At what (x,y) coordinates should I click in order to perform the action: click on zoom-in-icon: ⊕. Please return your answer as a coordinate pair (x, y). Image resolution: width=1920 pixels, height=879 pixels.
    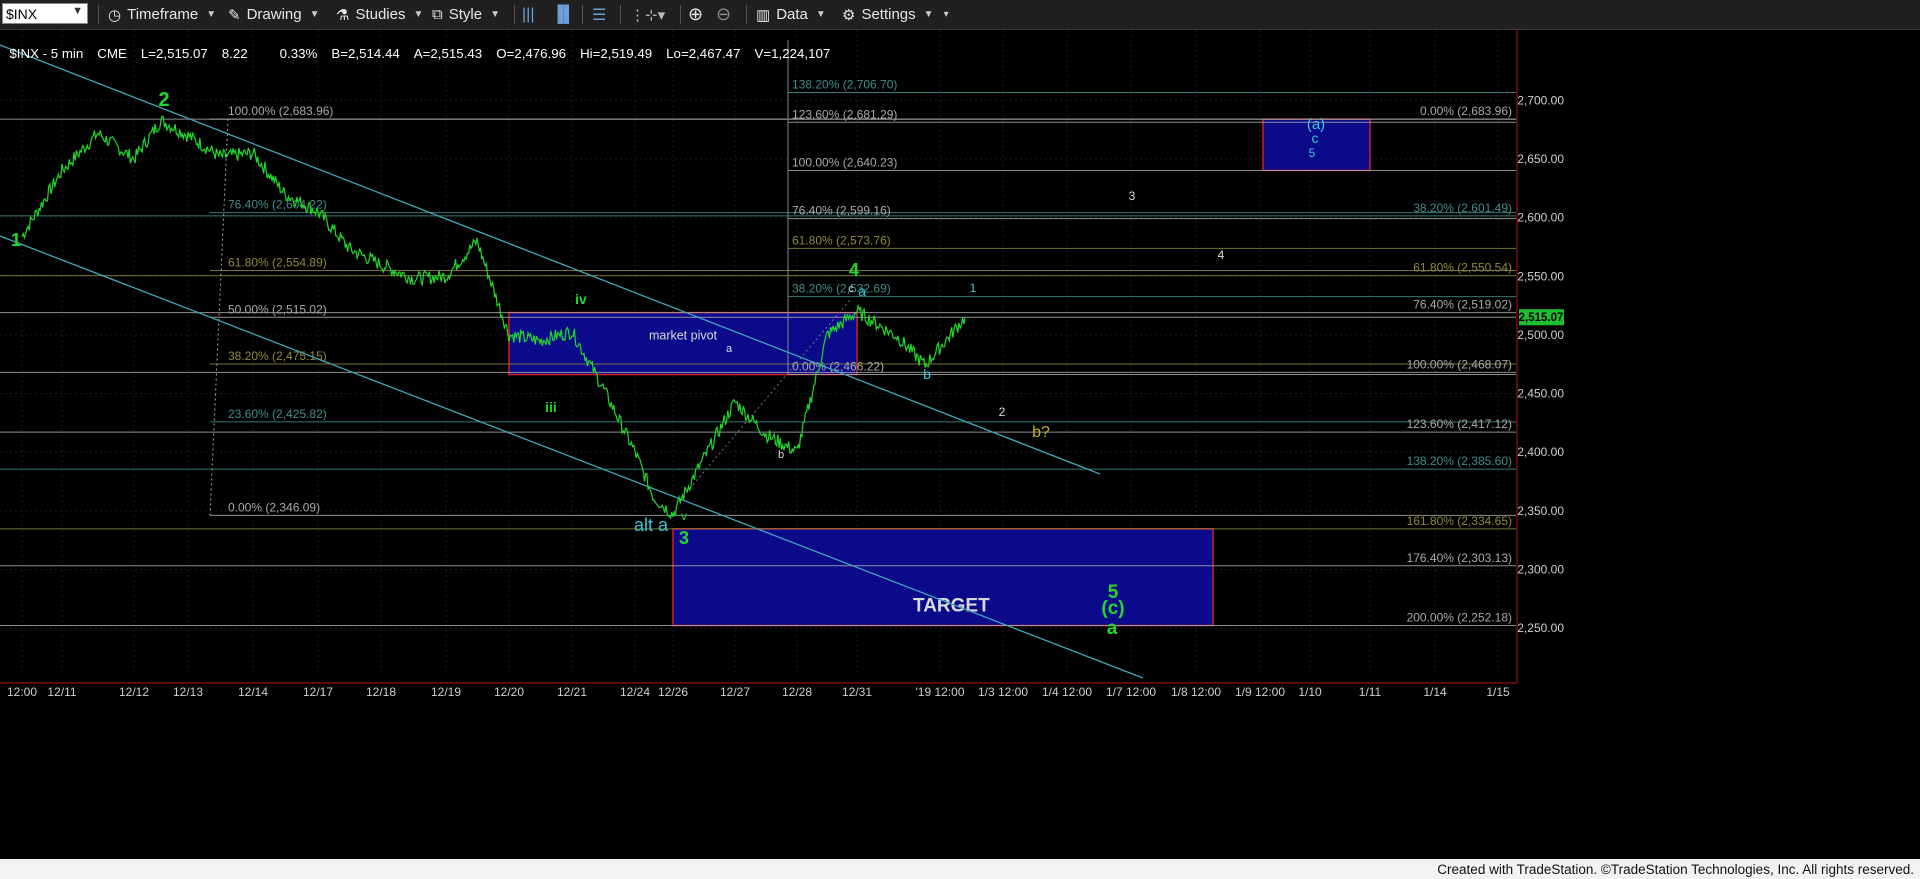
    Looking at the image, I should click on (695, 14).